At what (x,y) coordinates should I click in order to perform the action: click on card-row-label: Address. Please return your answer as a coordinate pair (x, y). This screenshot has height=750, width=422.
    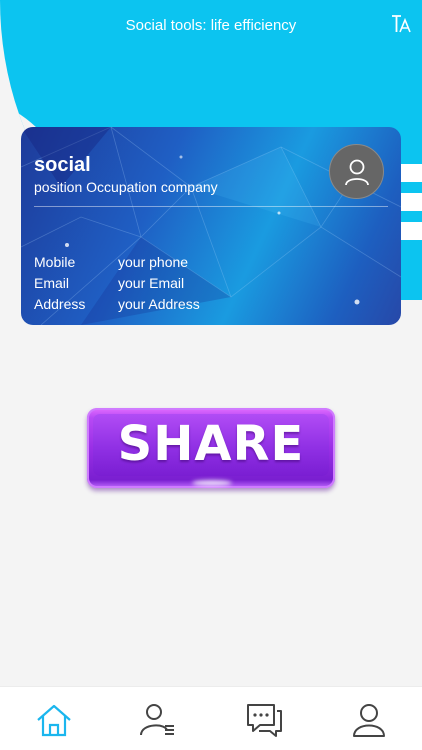
    Looking at the image, I should click on (60, 304).